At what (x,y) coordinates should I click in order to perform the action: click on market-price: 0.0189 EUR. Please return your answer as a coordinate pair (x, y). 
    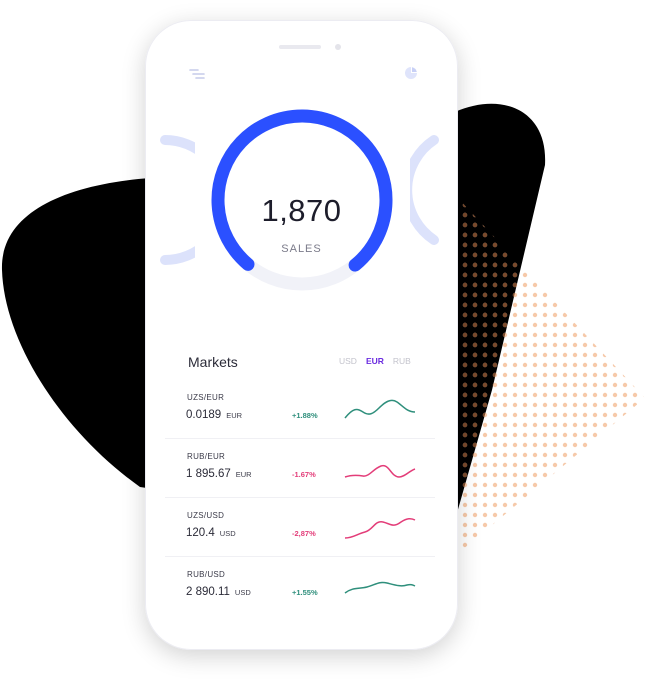
    Looking at the image, I should click on (214, 415).